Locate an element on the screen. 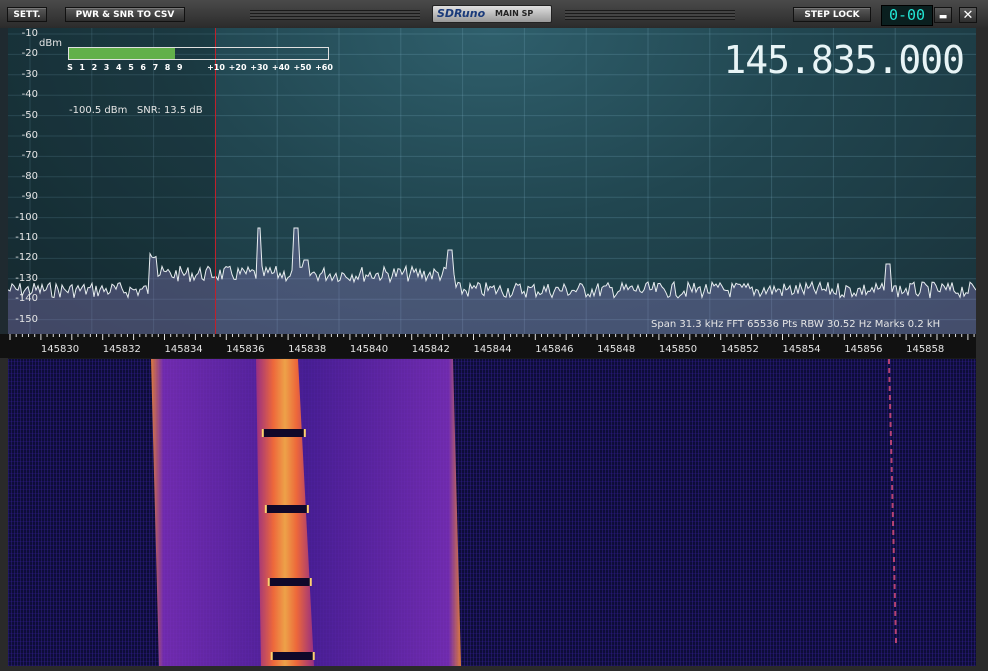 This screenshot has height=671, width=988. step-lock-button: STEP LOCK is located at coordinates (832, 14).